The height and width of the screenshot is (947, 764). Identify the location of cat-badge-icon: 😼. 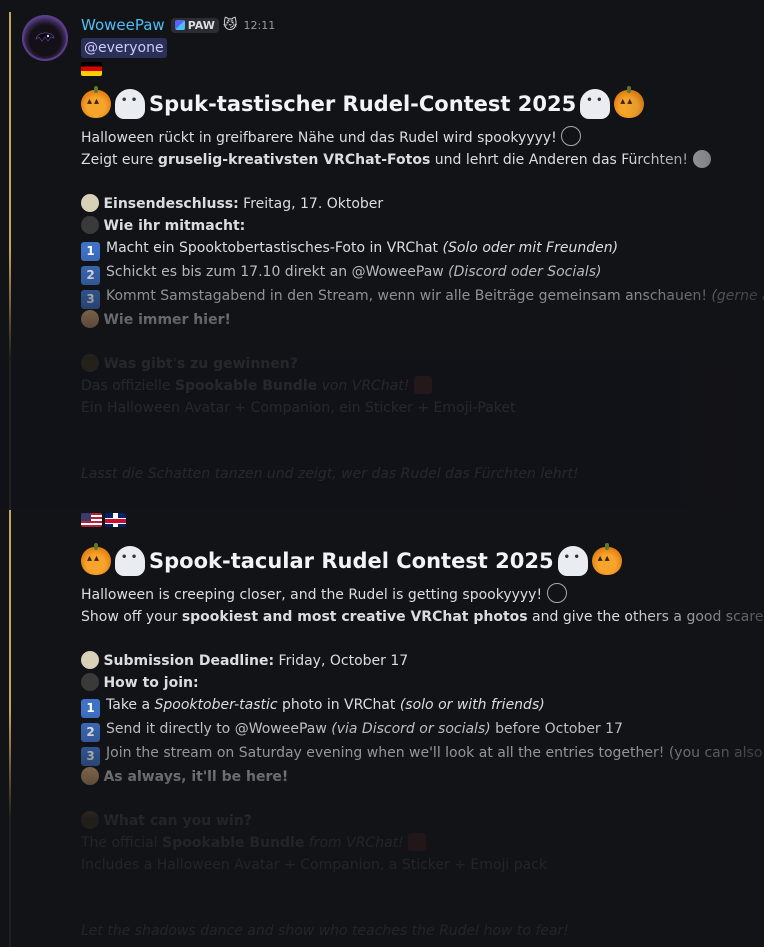
(230, 25).